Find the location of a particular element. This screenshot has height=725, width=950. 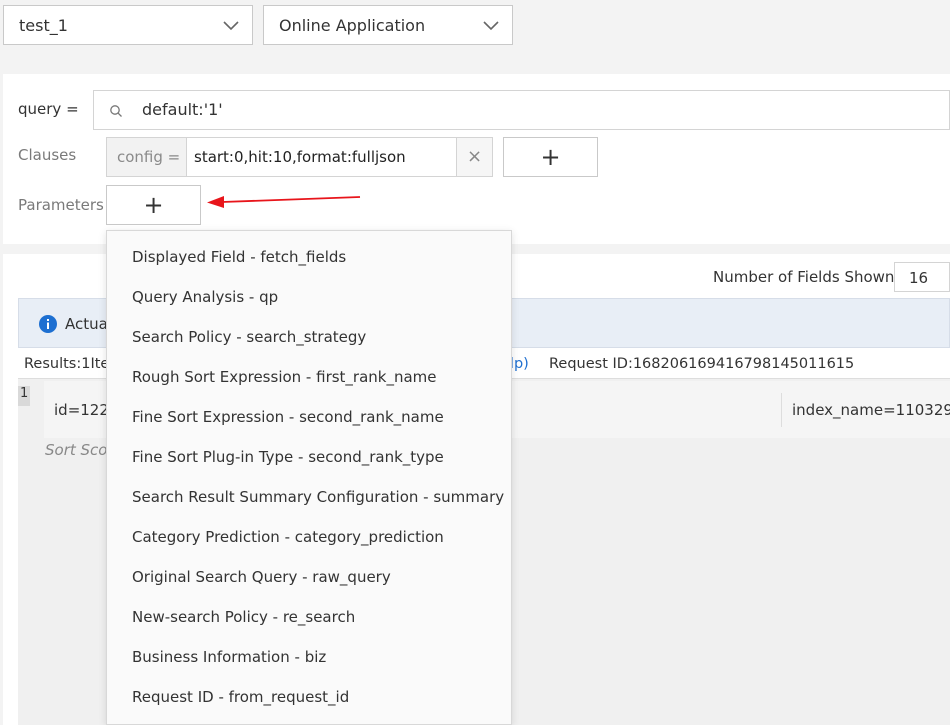

row-divider is located at coordinates (781, 410).